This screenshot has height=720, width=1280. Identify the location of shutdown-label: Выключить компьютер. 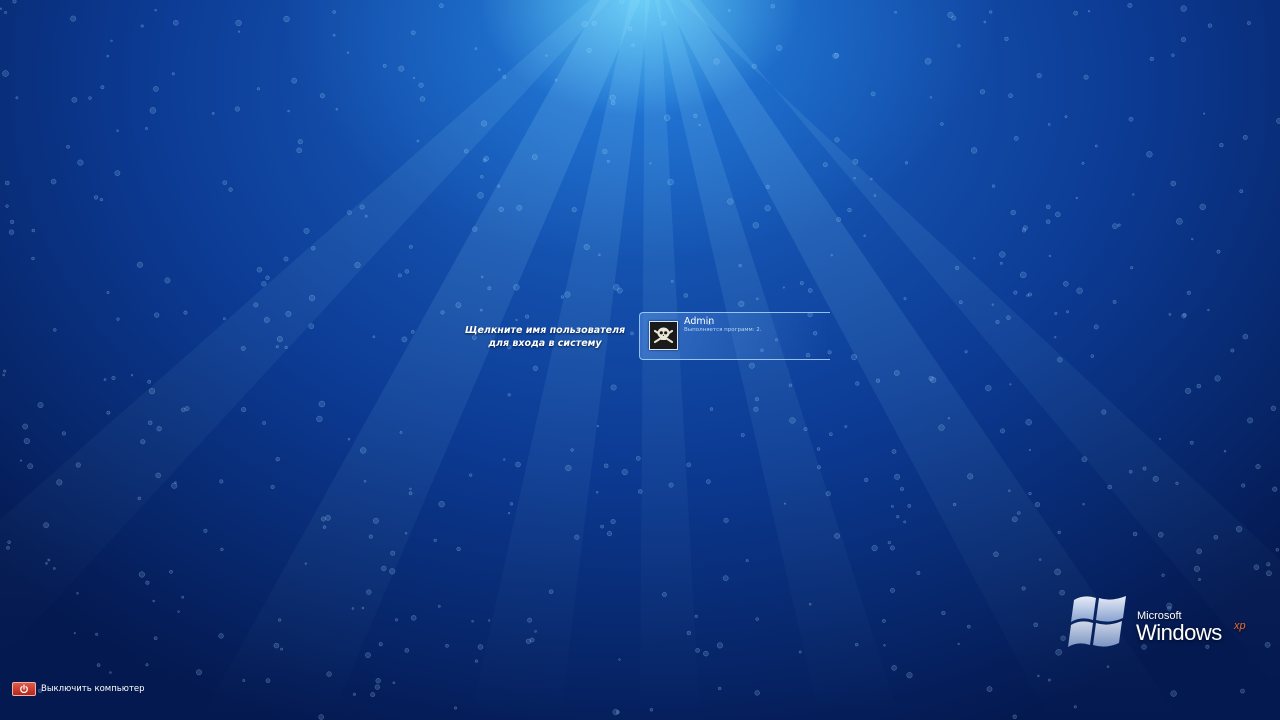
(93, 689).